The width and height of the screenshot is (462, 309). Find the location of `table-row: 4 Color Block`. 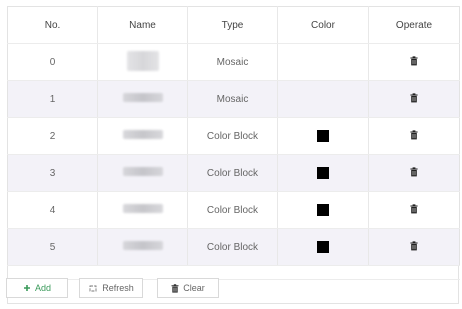

table-row: 4 Color Block is located at coordinates (233, 210).